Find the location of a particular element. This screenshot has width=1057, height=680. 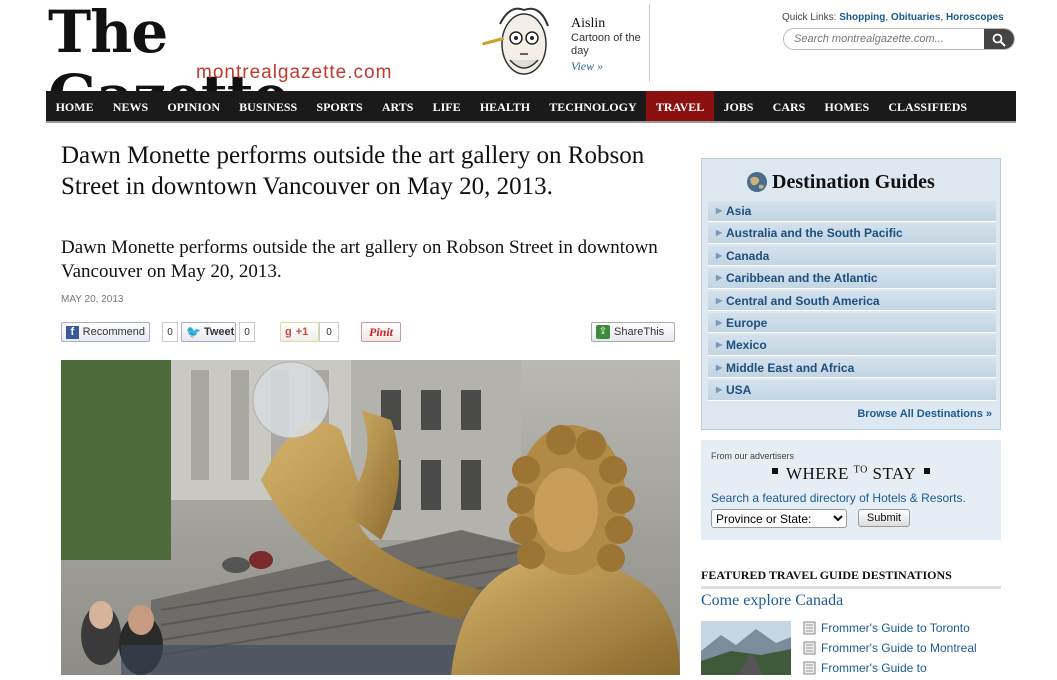

globe-icon is located at coordinates (757, 182).